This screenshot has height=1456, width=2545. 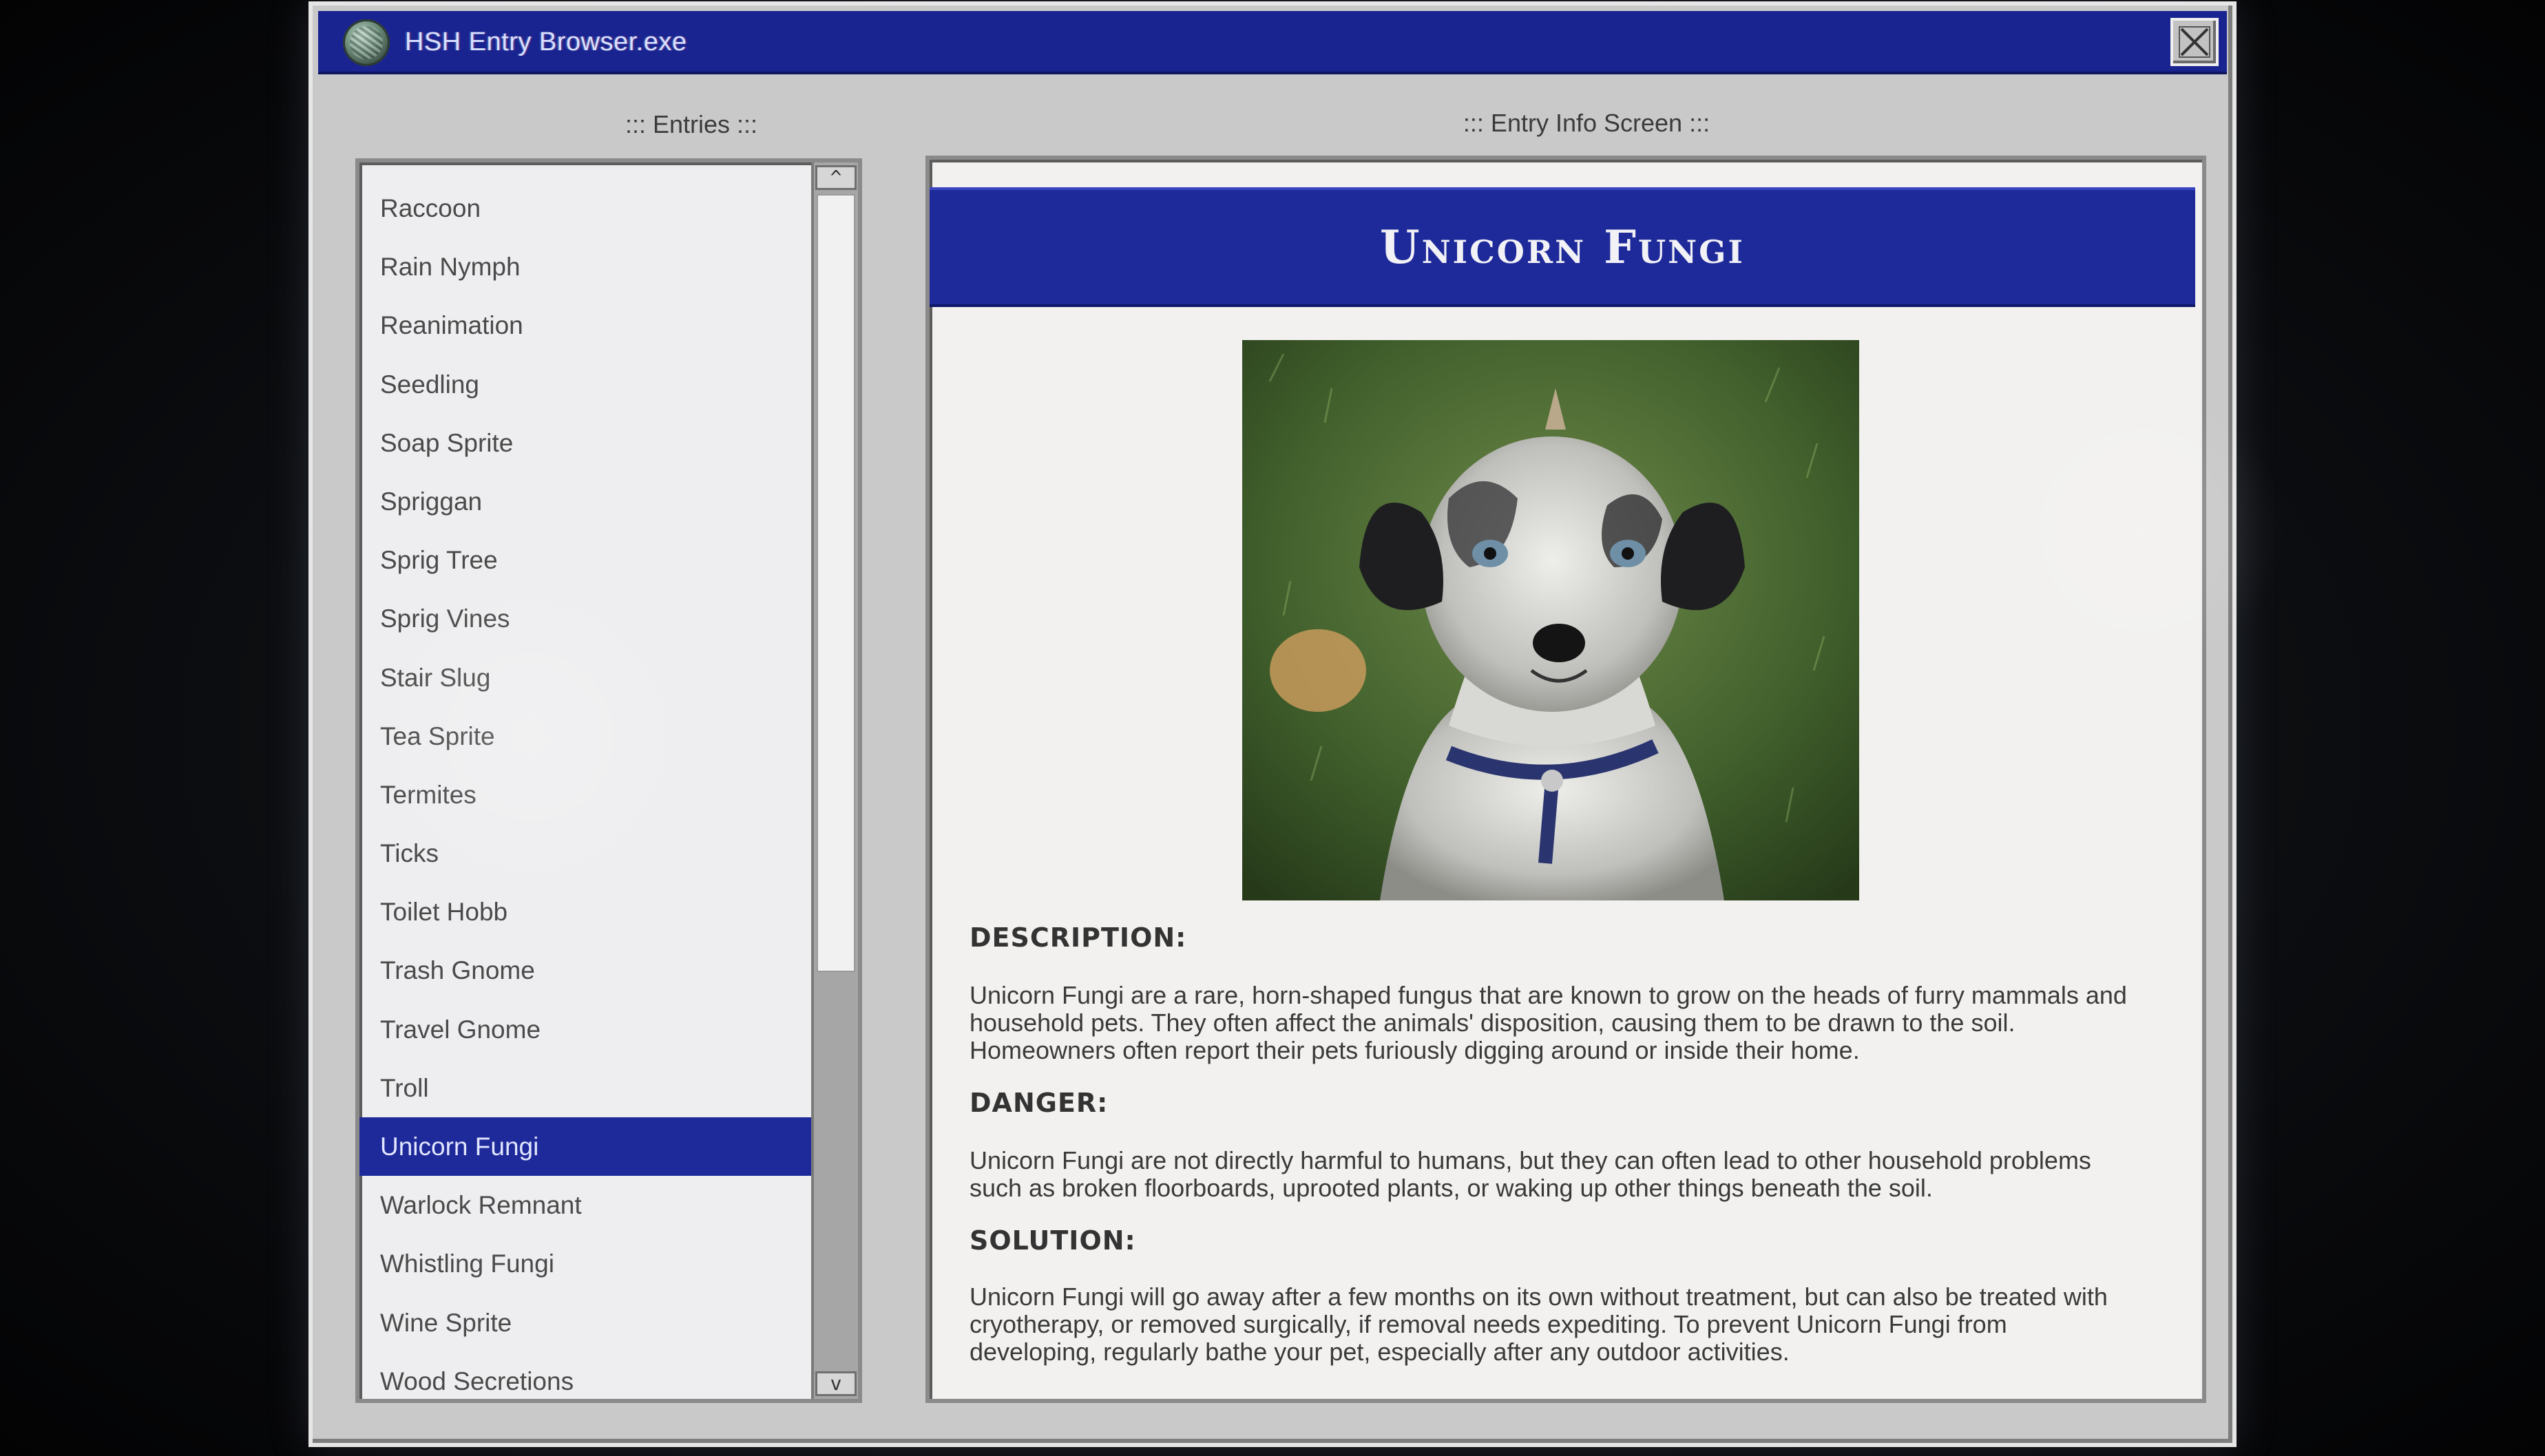 What do you see at coordinates (1272, 42) in the screenshot?
I see `title-bar: HSH Entry Browser.exe` at bounding box center [1272, 42].